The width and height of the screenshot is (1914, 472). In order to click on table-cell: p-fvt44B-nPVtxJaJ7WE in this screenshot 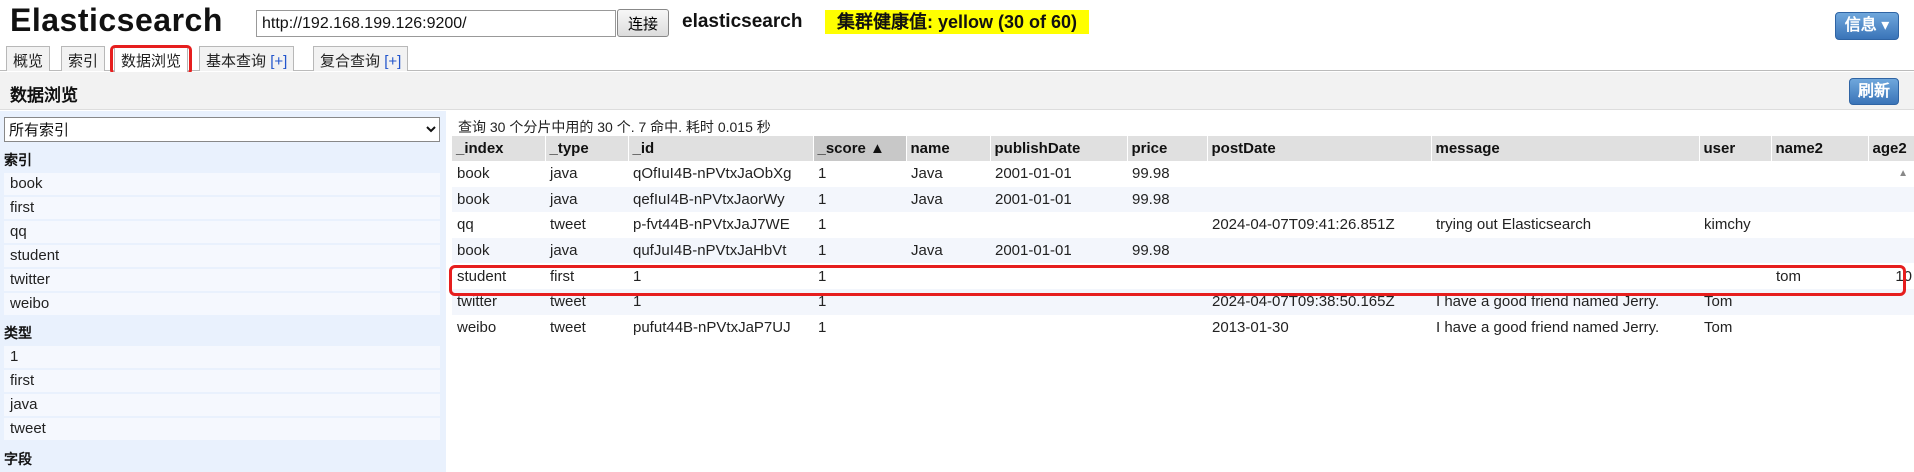, I will do `click(720, 225)`.